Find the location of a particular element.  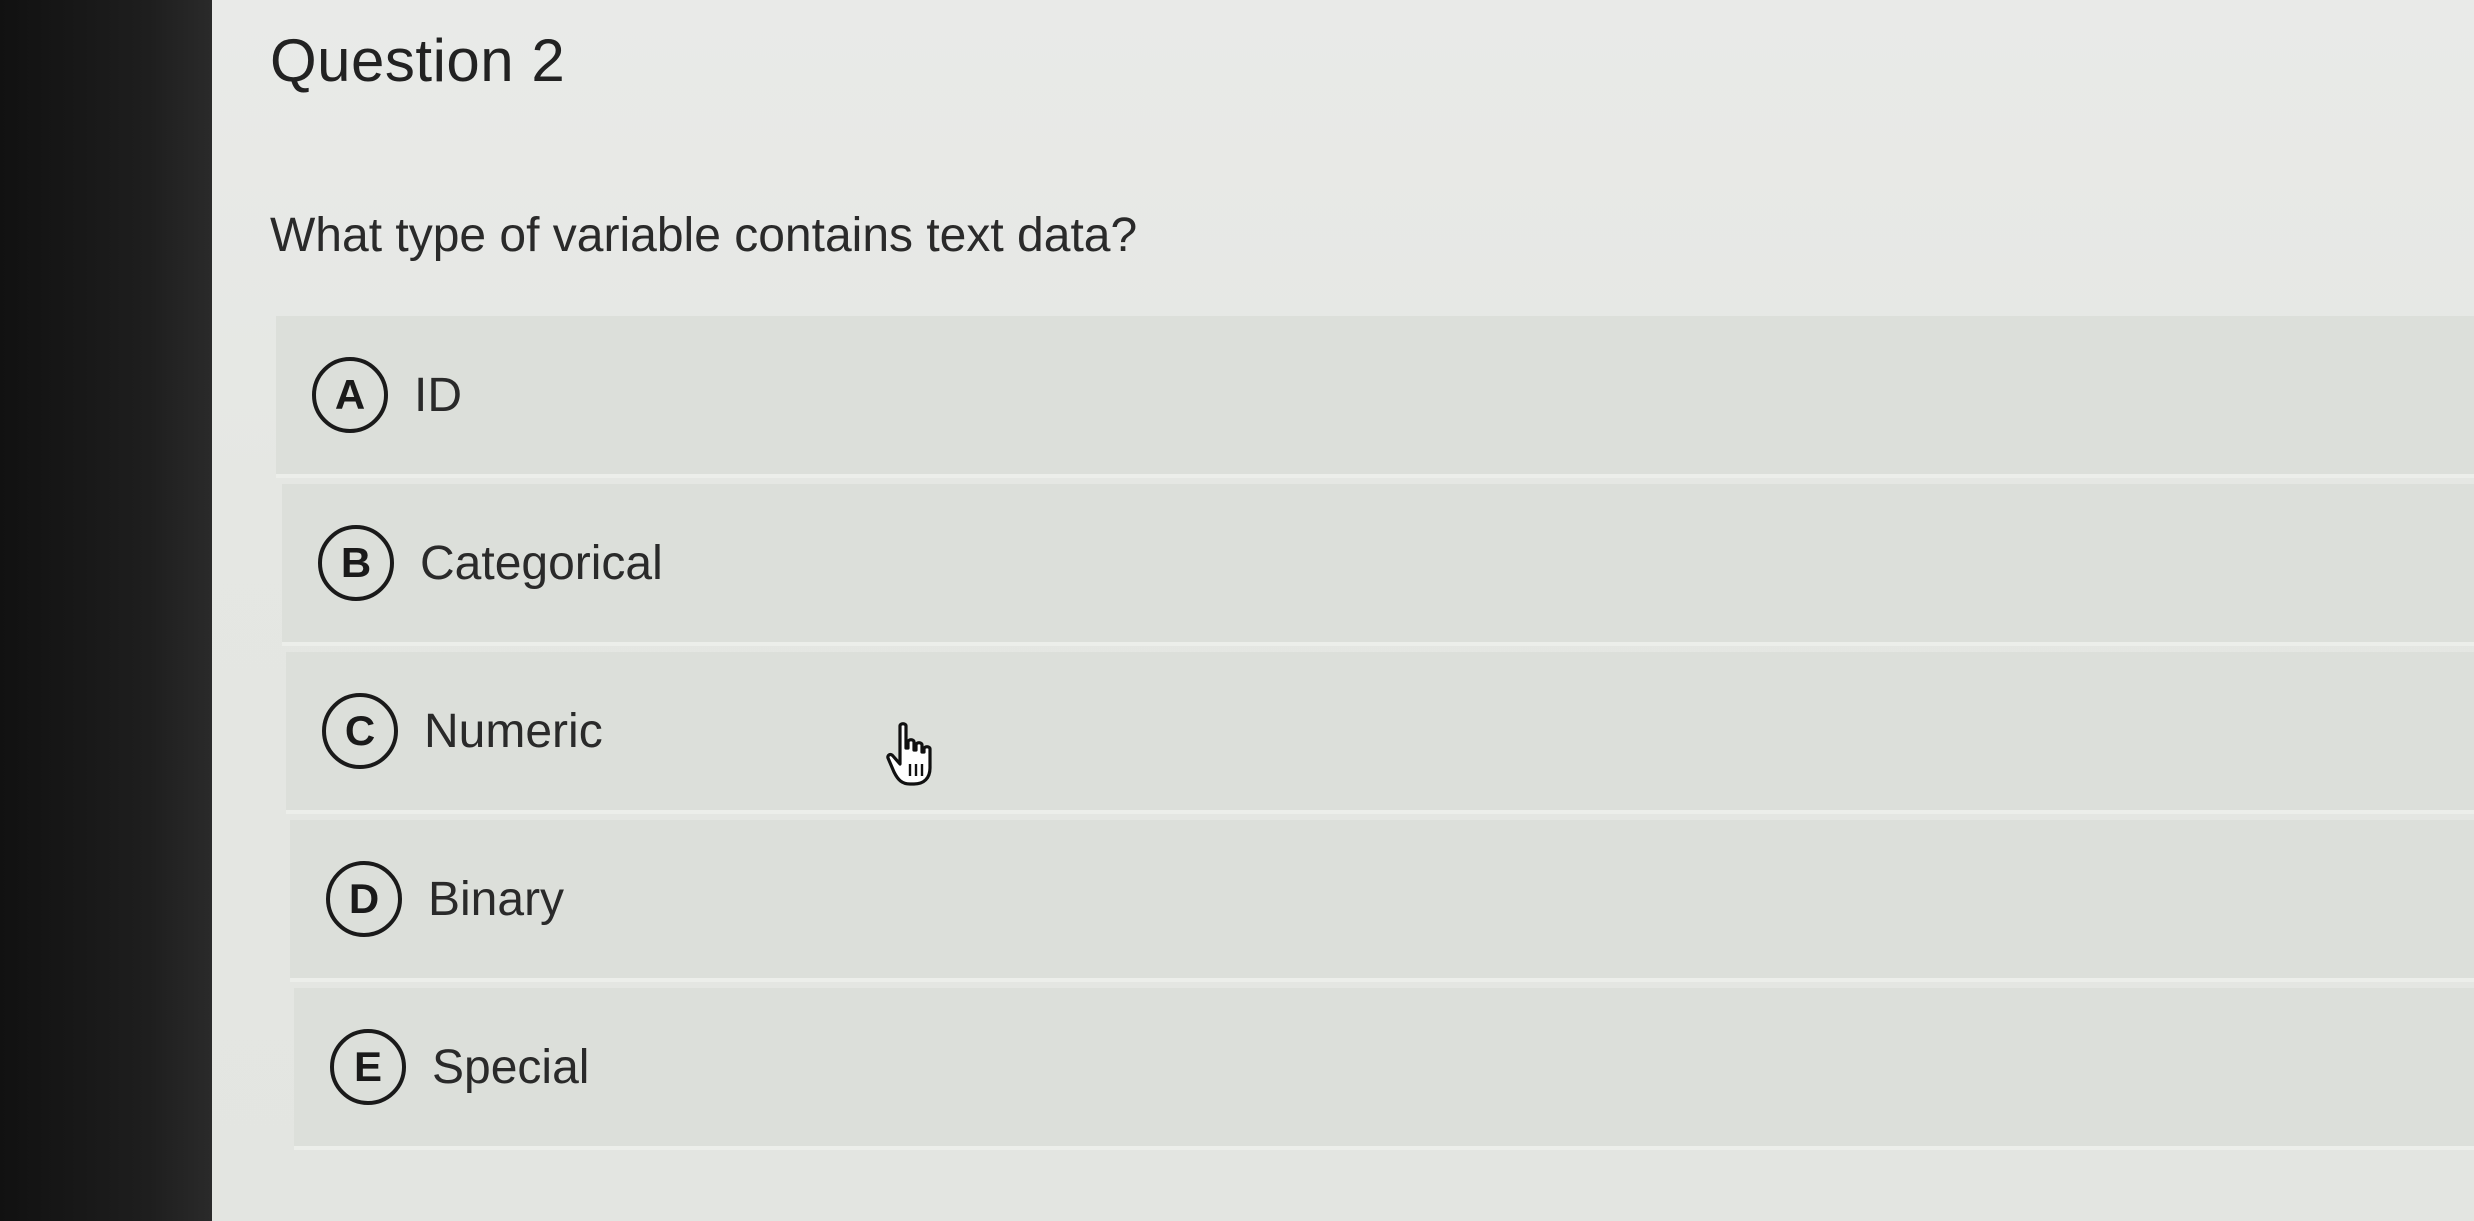

option-letter-badge: B is located at coordinates (356, 563).